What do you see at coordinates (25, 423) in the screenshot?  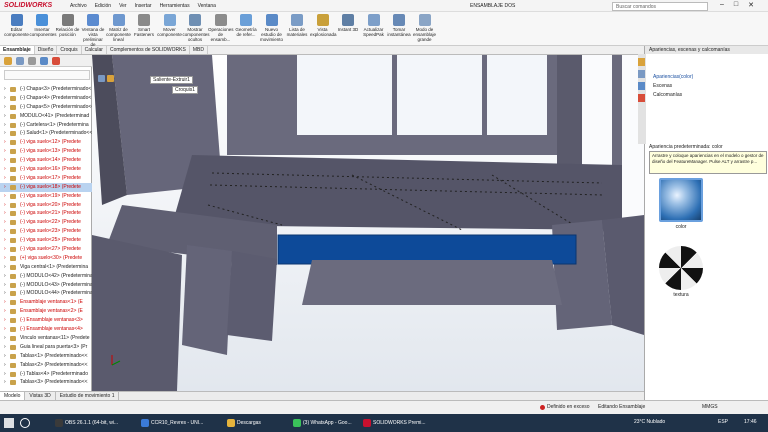 I see `search-icon` at bounding box center [25, 423].